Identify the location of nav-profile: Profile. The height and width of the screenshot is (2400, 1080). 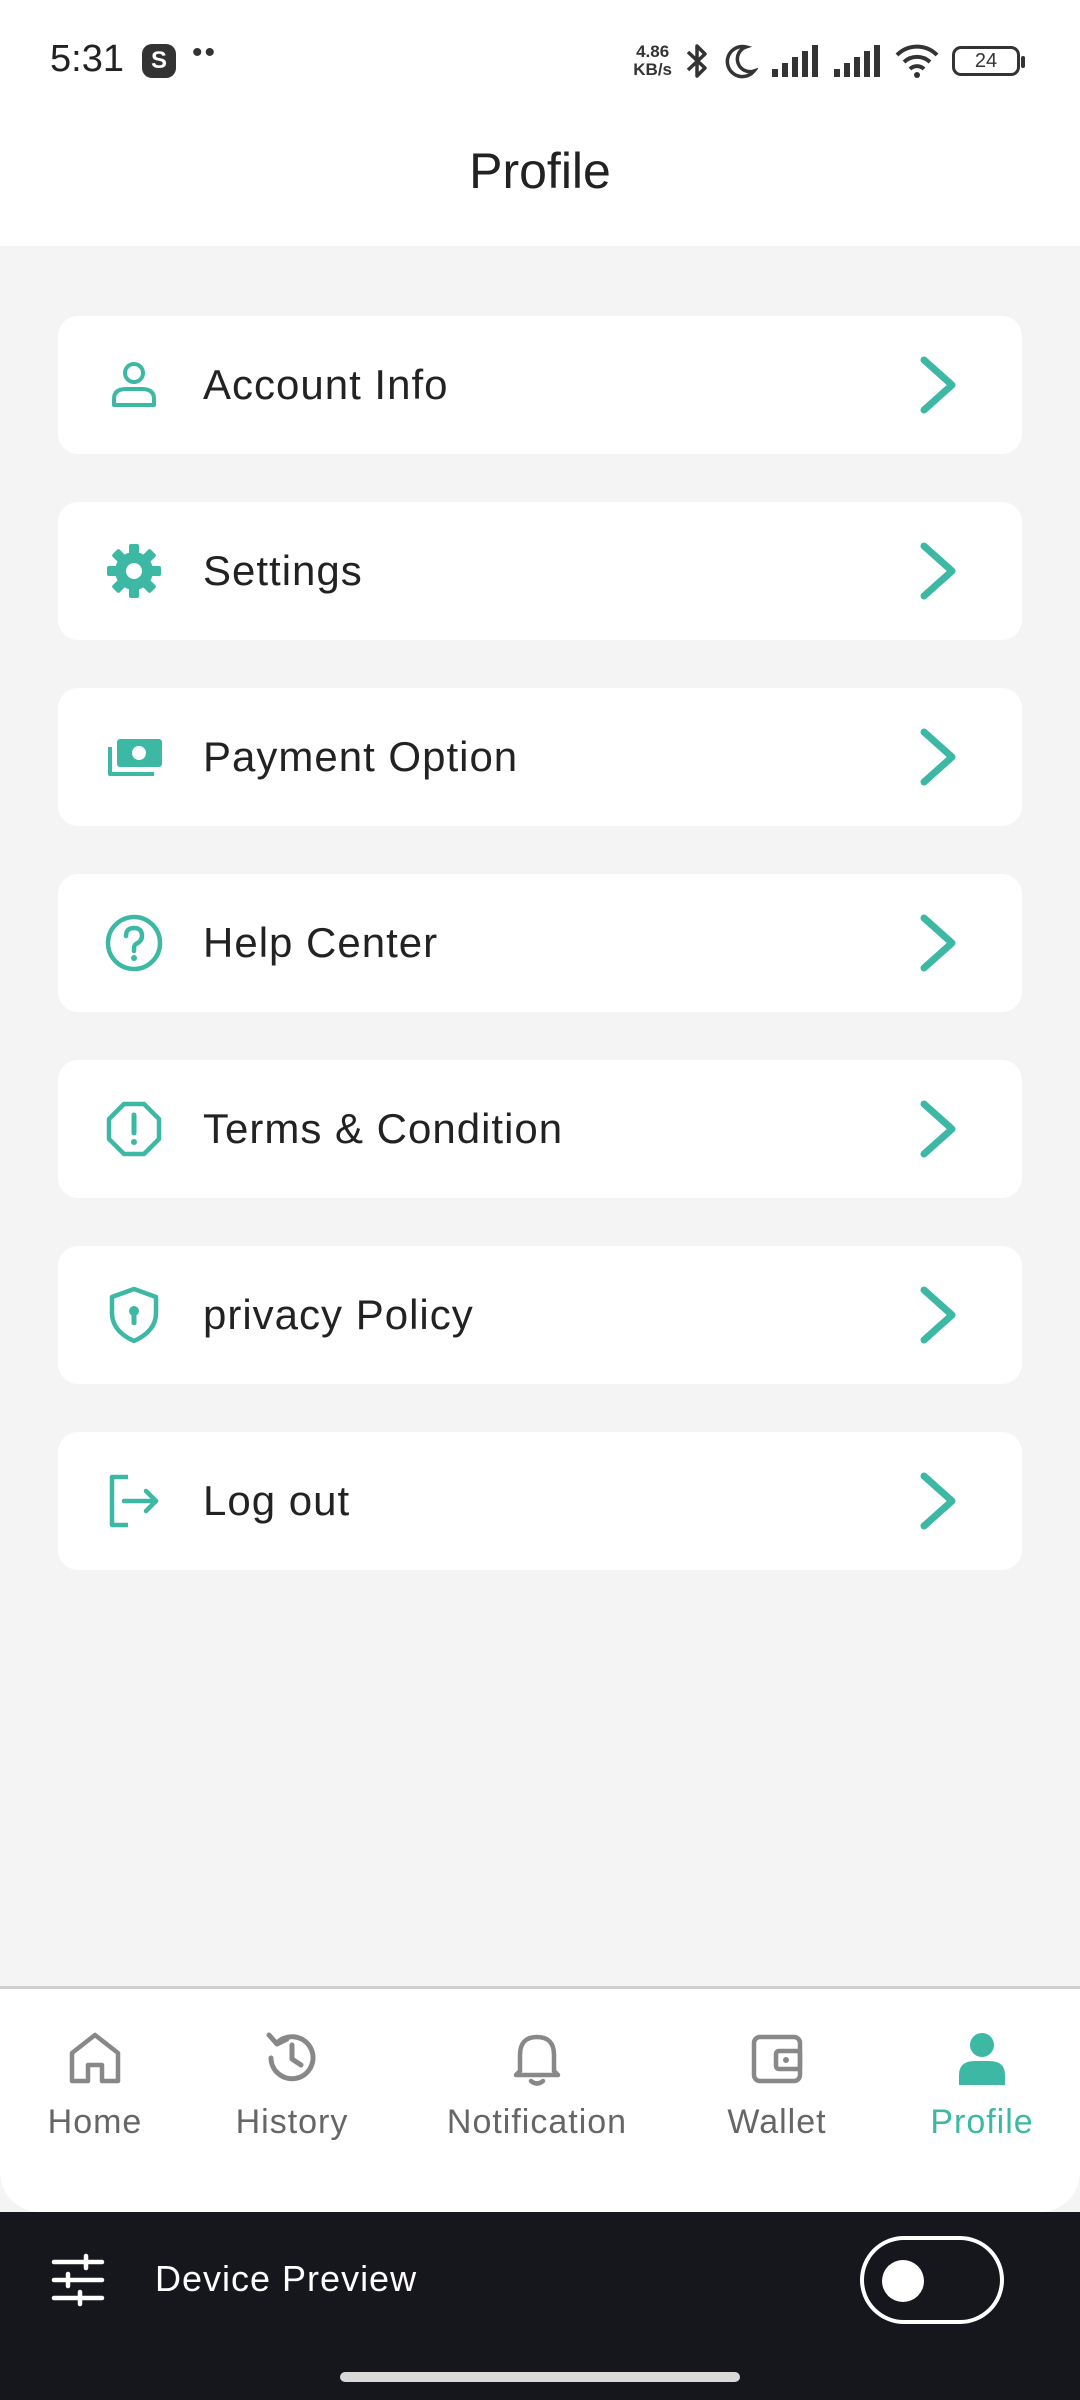
(981, 2084).